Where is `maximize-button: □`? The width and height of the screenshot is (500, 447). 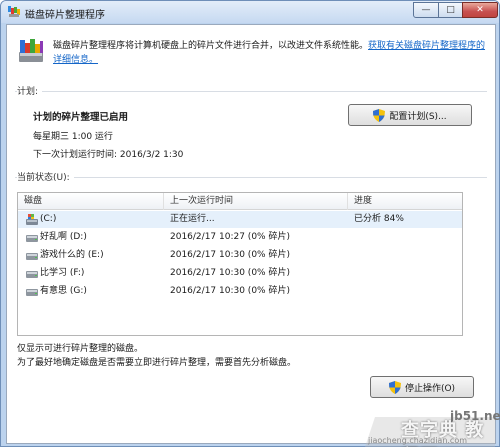
maximize-button: □ is located at coordinates (450, 10).